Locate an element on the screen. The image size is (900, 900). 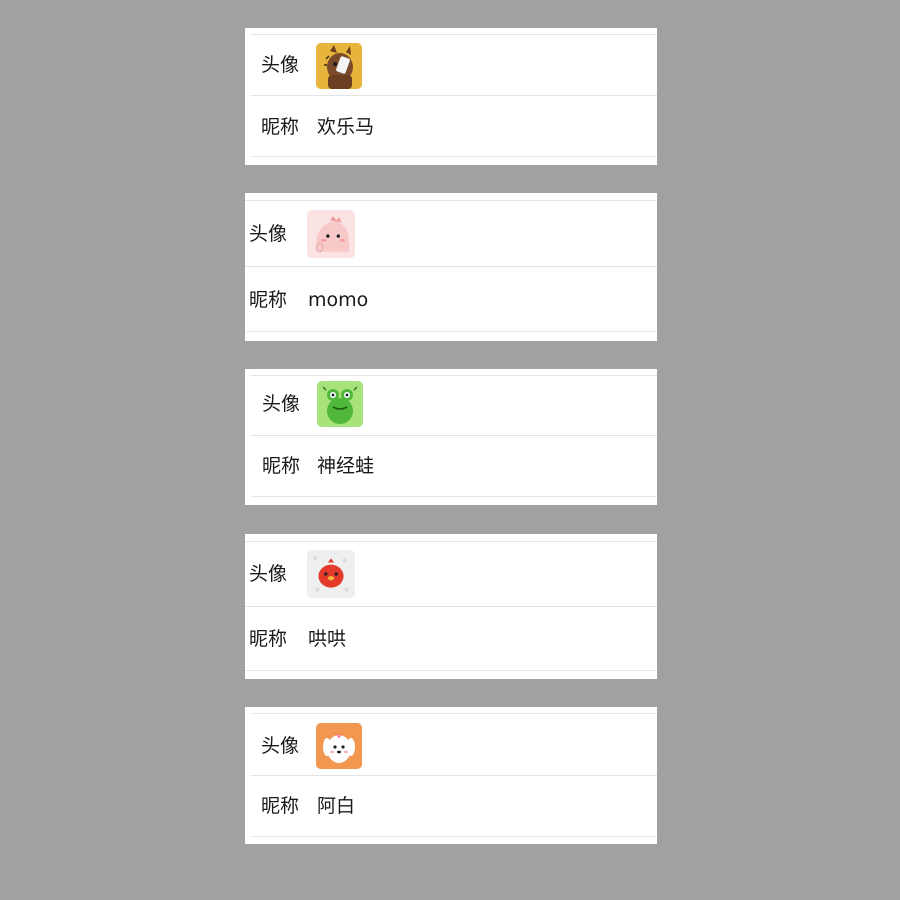
frog-avatar-icon is located at coordinates (340, 404).